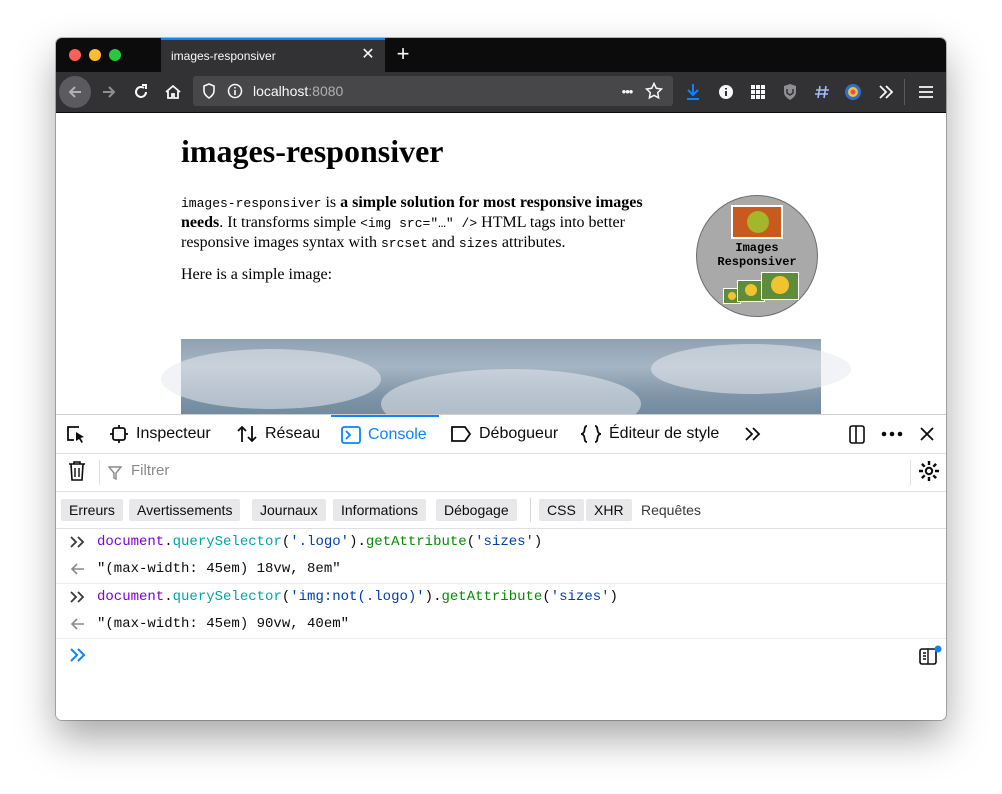  What do you see at coordinates (461, 434) in the screenshot?
I see `debugger-icon` at bounding box center [461, 434].